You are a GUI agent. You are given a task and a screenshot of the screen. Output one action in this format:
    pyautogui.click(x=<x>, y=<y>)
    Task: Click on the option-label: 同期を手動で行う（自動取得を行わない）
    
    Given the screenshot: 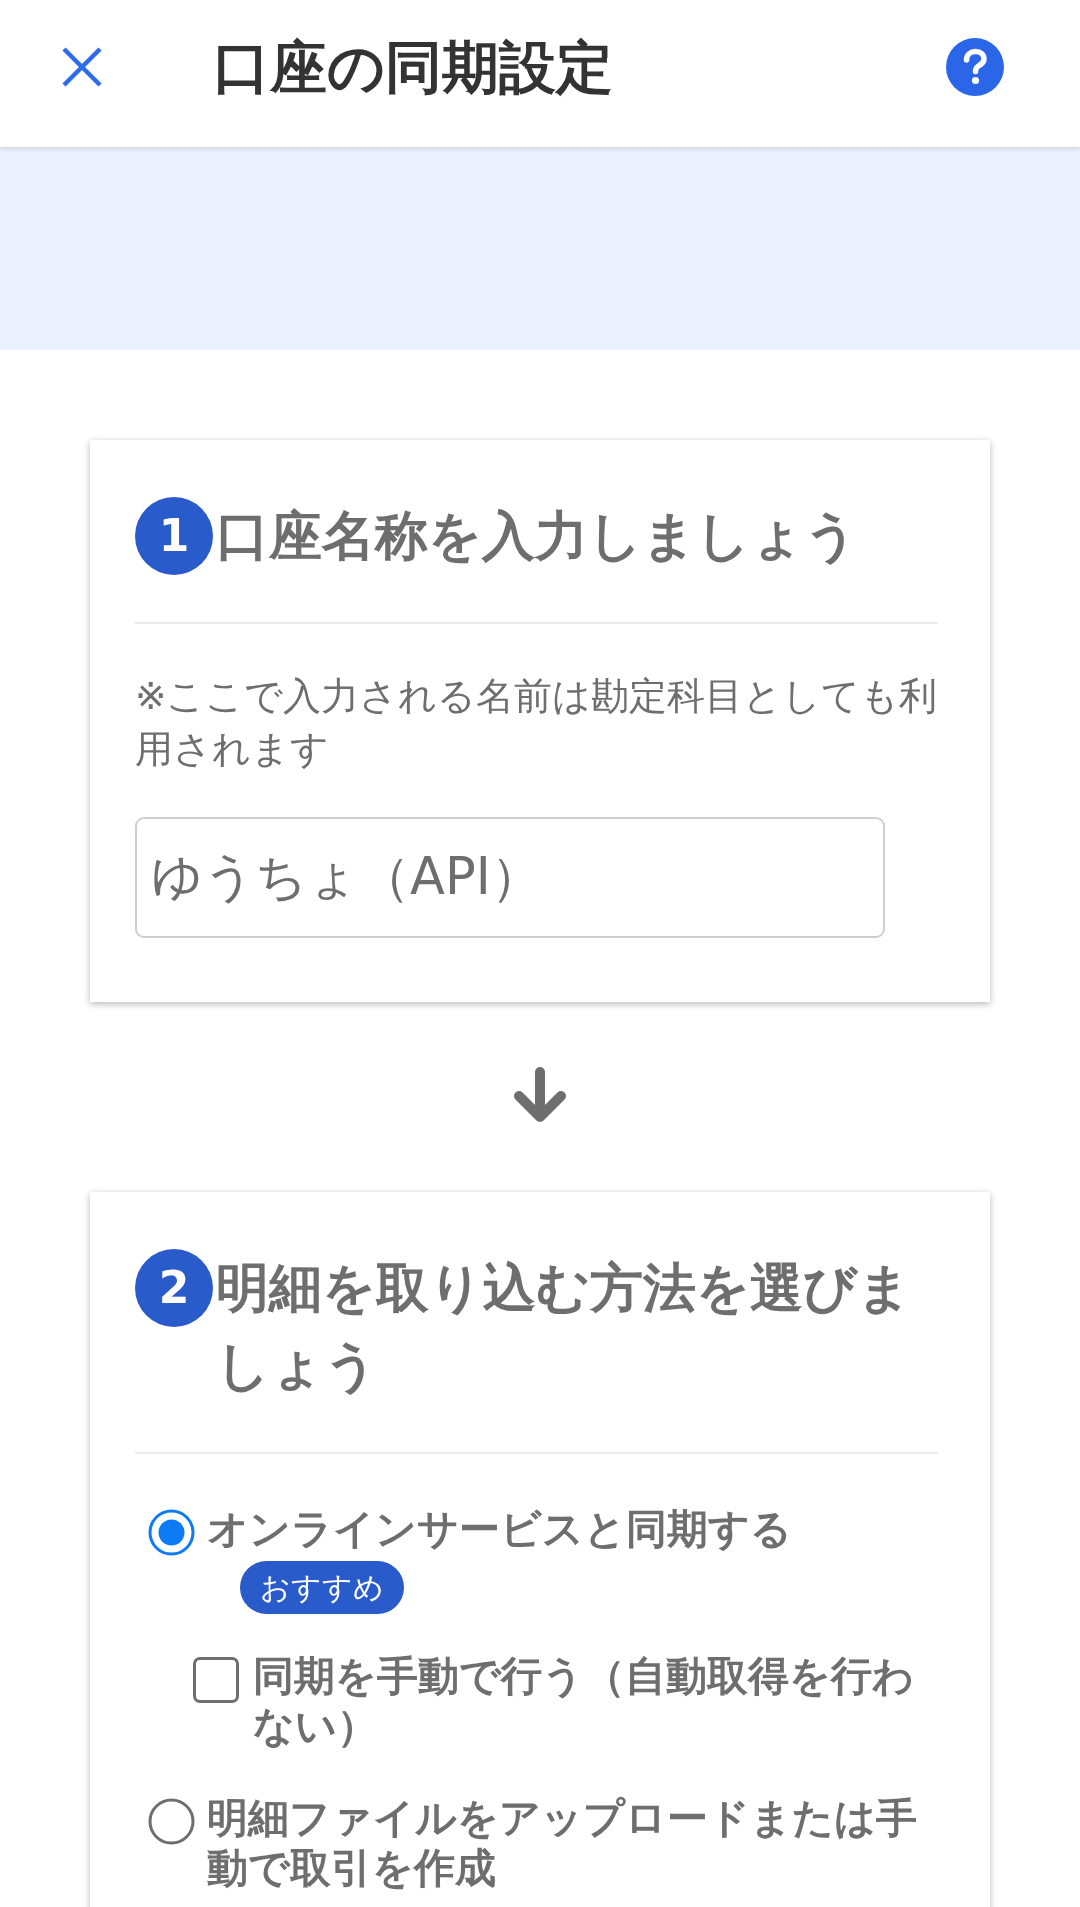 What is the action you would take?
    pyautogui.click(x=584, y=1701)
    